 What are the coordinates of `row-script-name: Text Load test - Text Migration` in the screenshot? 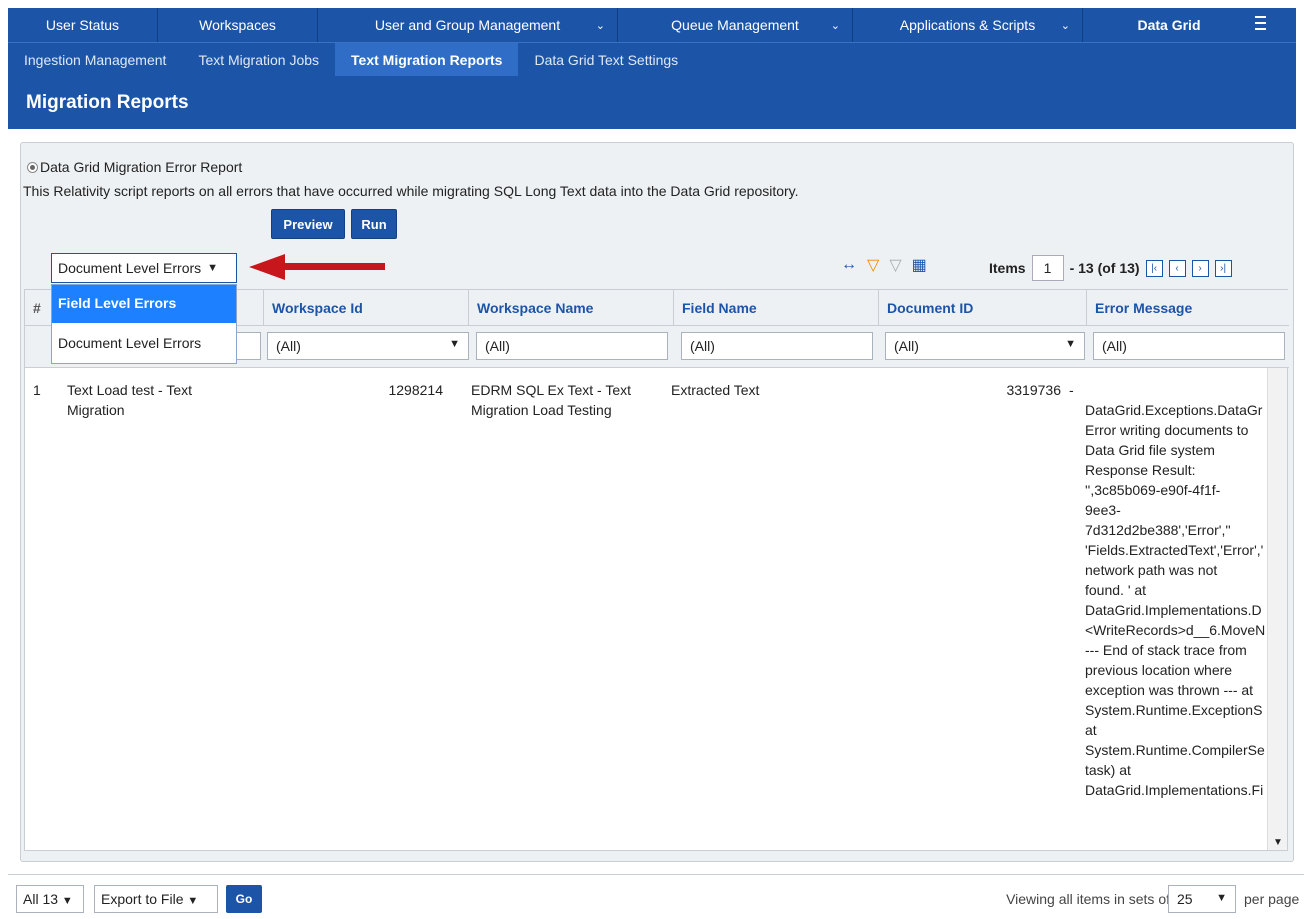 It's located at (130, 400).